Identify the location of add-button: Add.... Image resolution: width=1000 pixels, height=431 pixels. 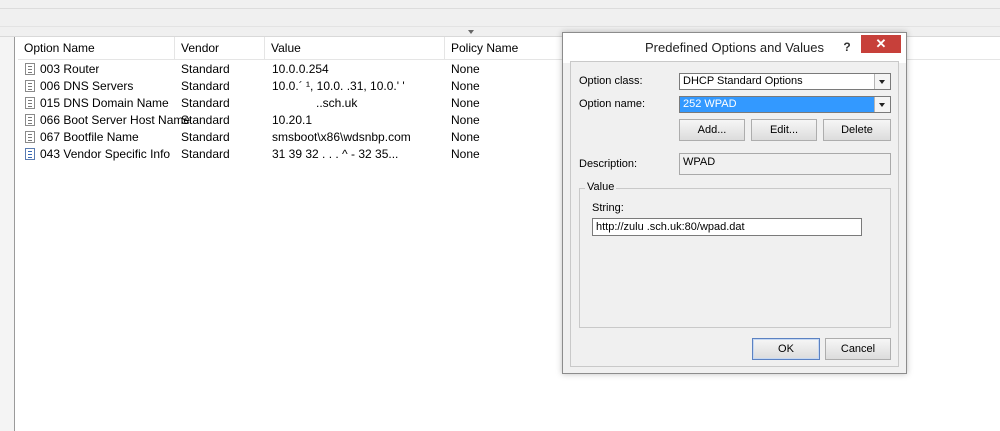
(712, 130).